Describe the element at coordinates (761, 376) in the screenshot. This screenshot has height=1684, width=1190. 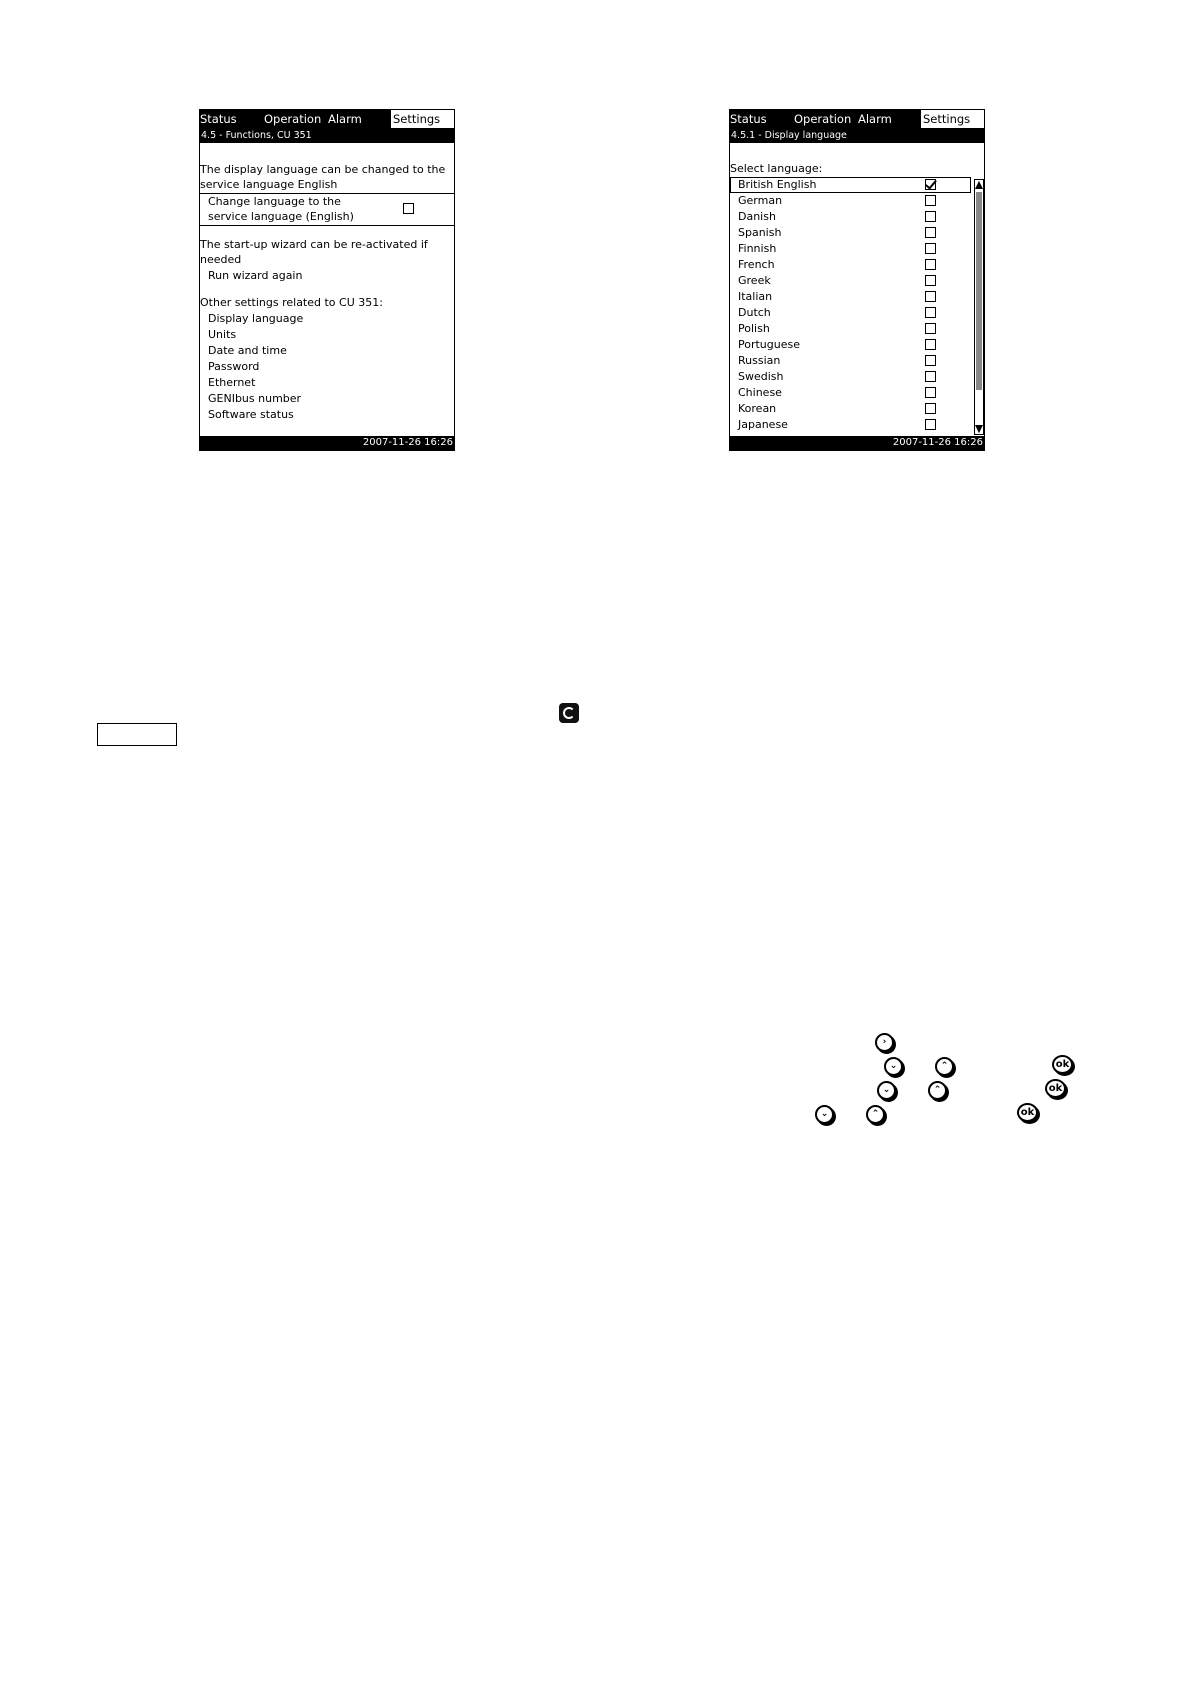
I see `language-option-label: Swedish` at that location.